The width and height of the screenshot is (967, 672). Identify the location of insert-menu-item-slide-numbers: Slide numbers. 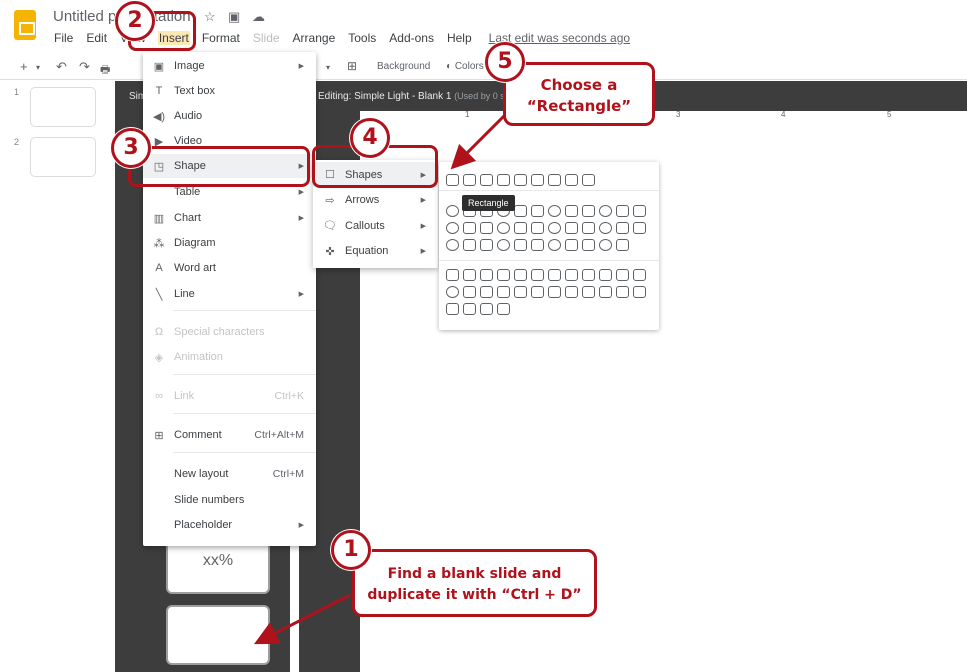
(229, 500).